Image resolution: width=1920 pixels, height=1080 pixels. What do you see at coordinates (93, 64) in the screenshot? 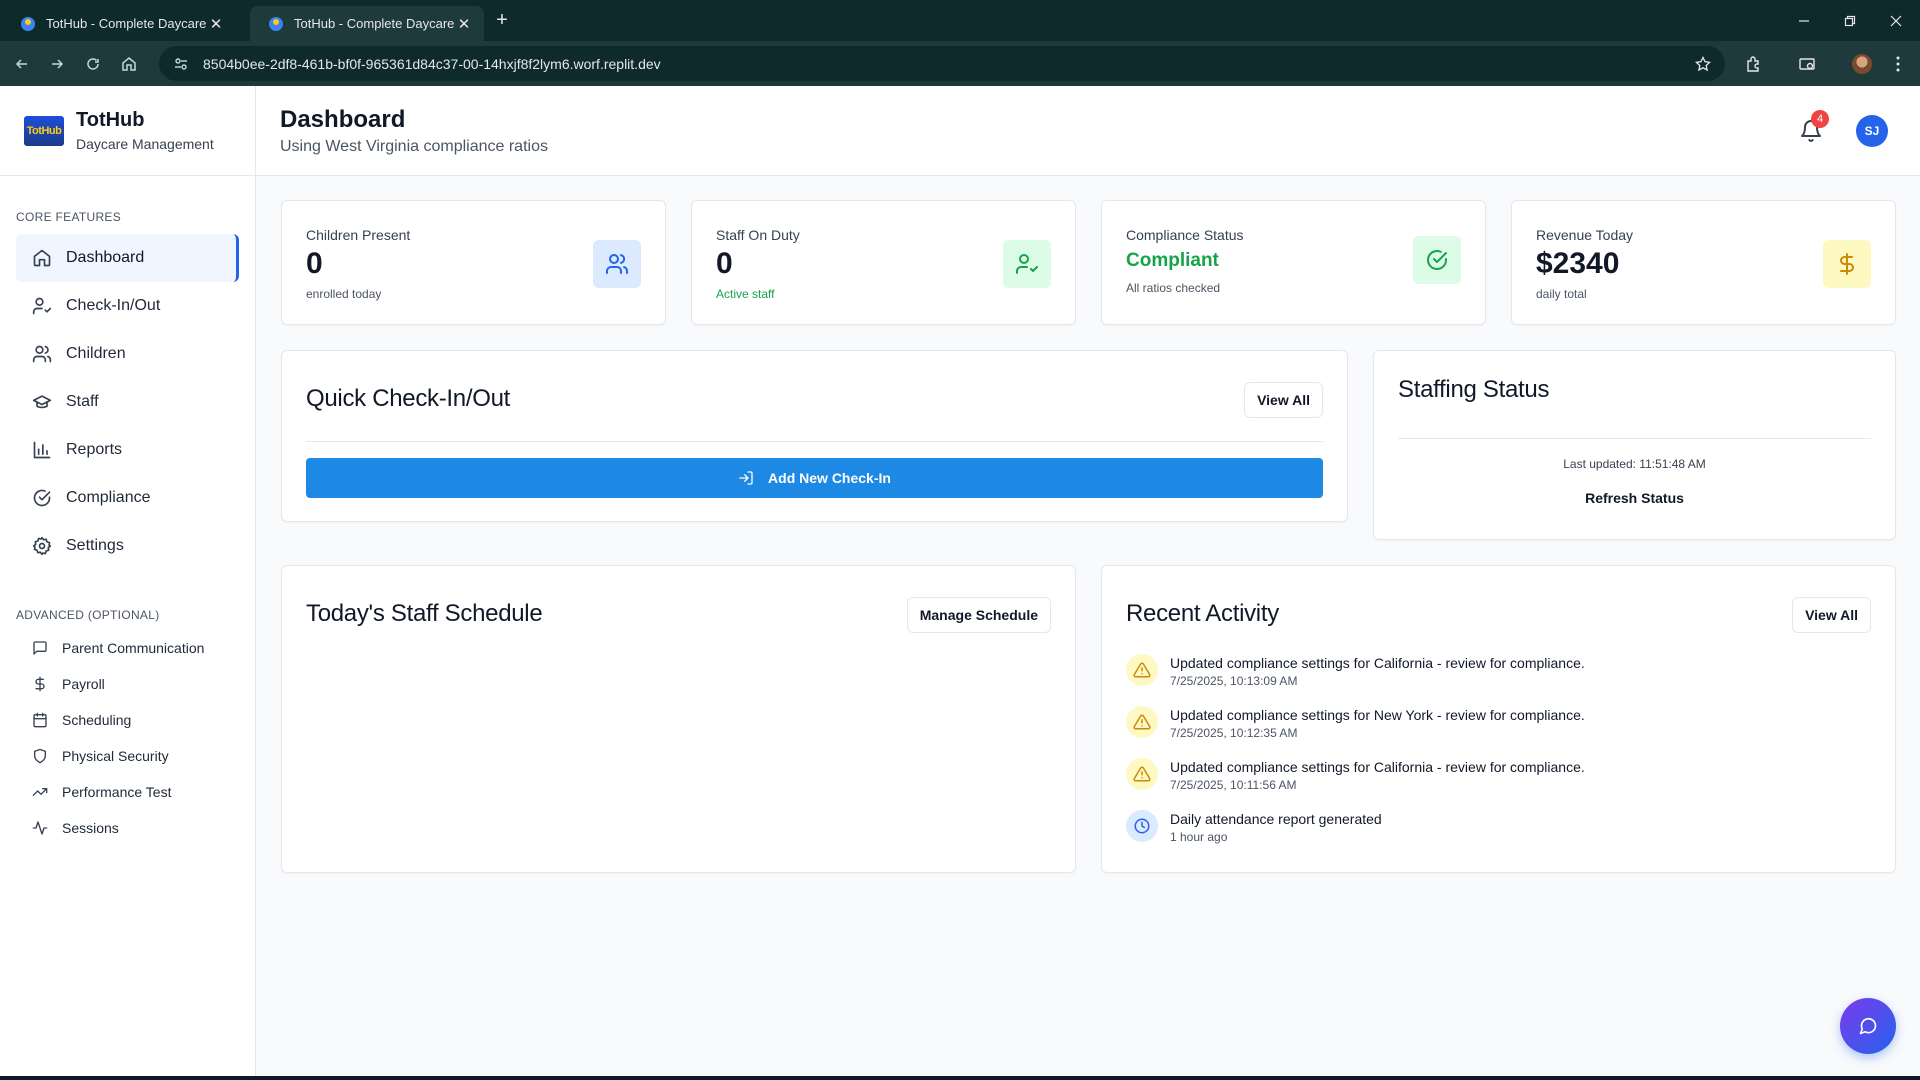
I see `reload-icon` at bounding box center [93, 64].